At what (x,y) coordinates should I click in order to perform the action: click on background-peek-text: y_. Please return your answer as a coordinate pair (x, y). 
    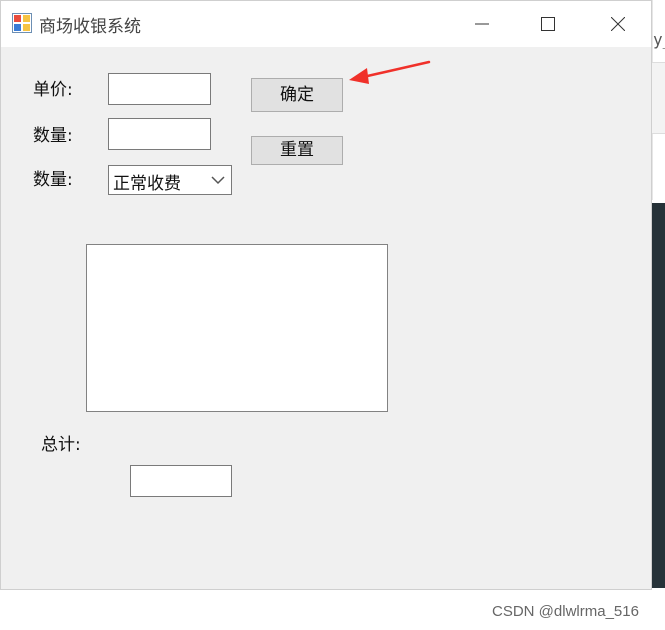
    Looking at the image, I should click on (659, 39).